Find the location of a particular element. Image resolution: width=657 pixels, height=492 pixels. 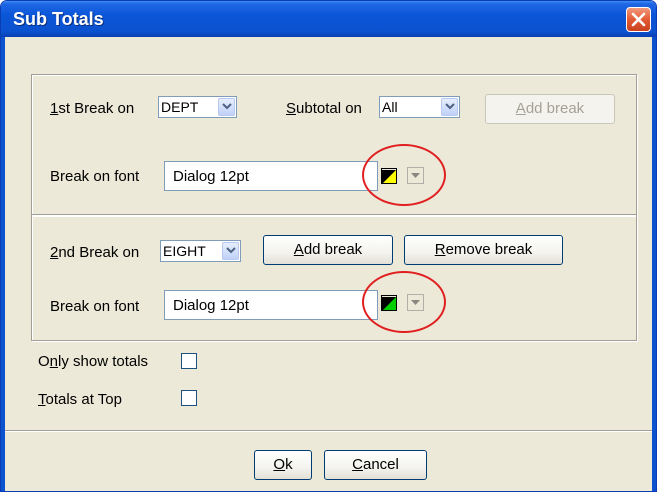

first-font-label: Break on font is located at coordinates (95, 176).